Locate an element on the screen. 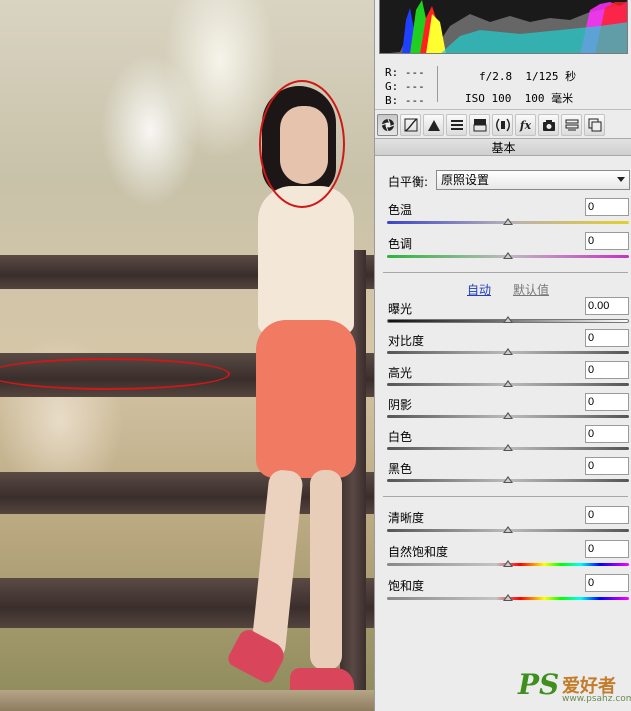 The width and height of the screenshot is (631, 711). exposure-thumb is located at coordinates (508, 319).